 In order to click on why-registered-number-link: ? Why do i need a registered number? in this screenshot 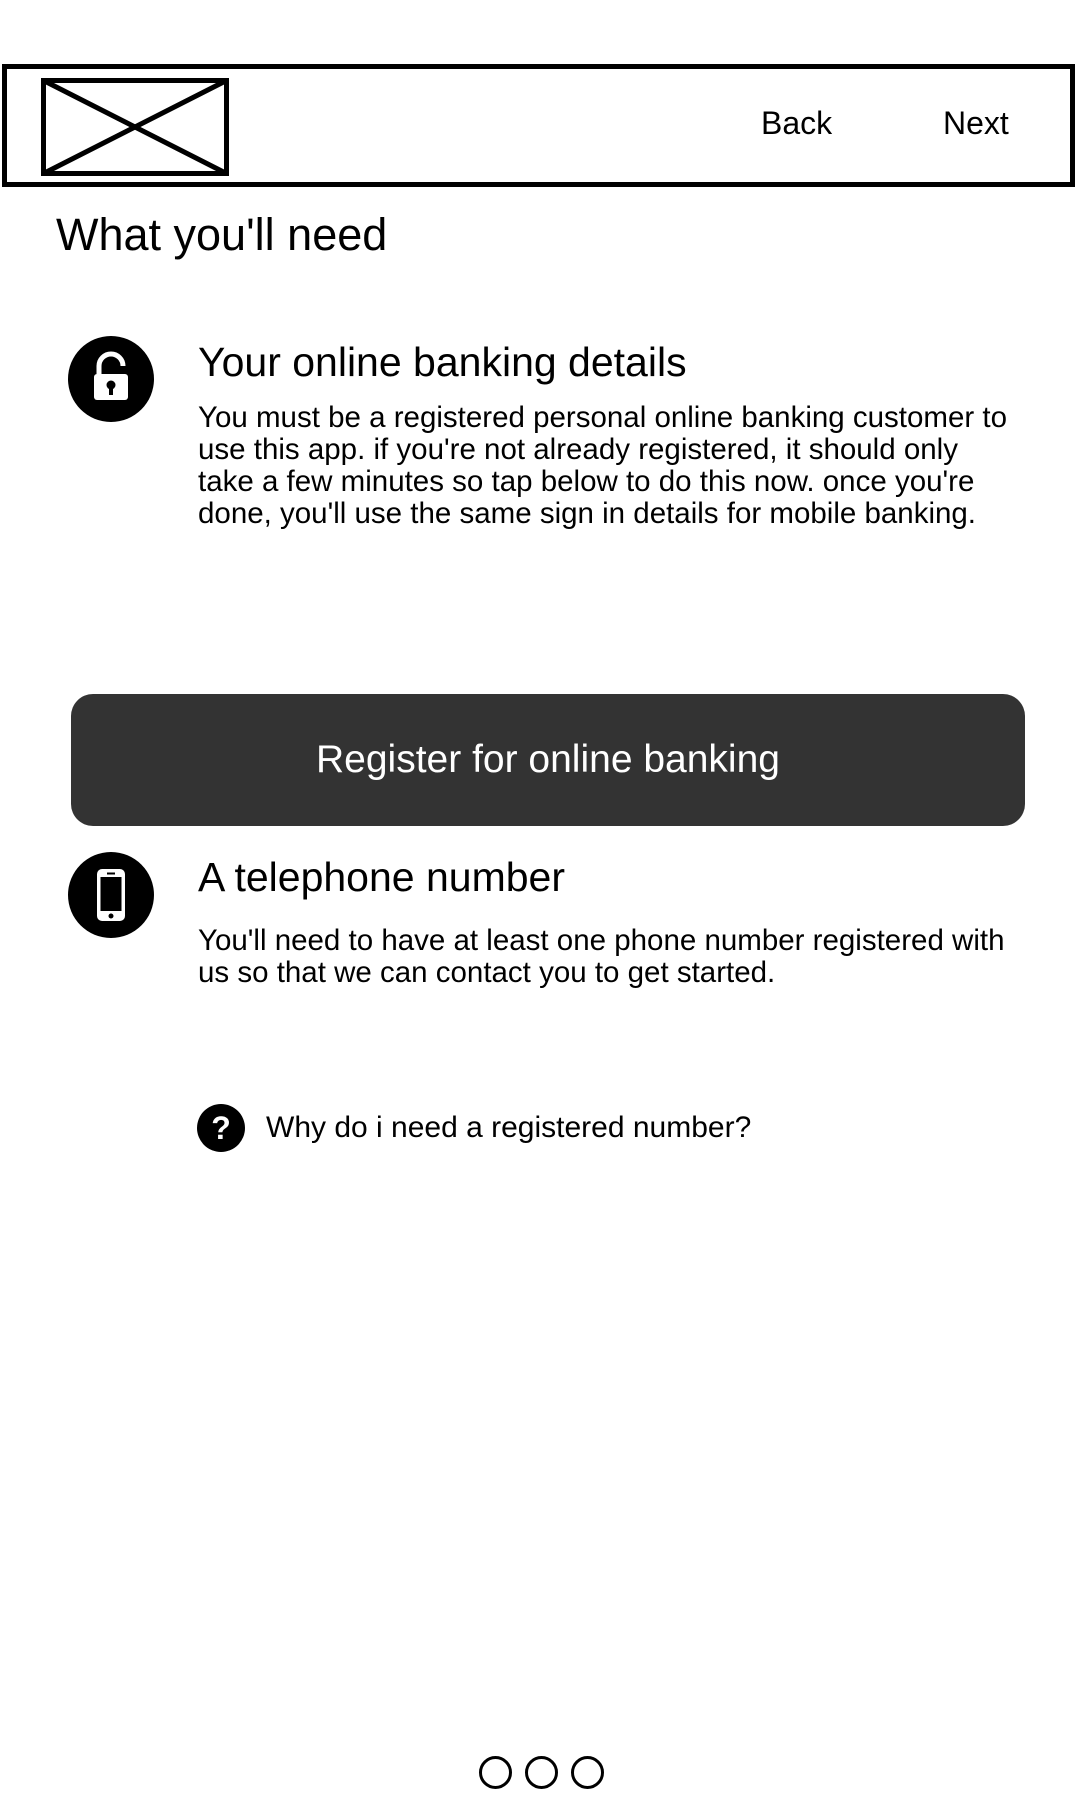, I will do `click(474, 1128)`.